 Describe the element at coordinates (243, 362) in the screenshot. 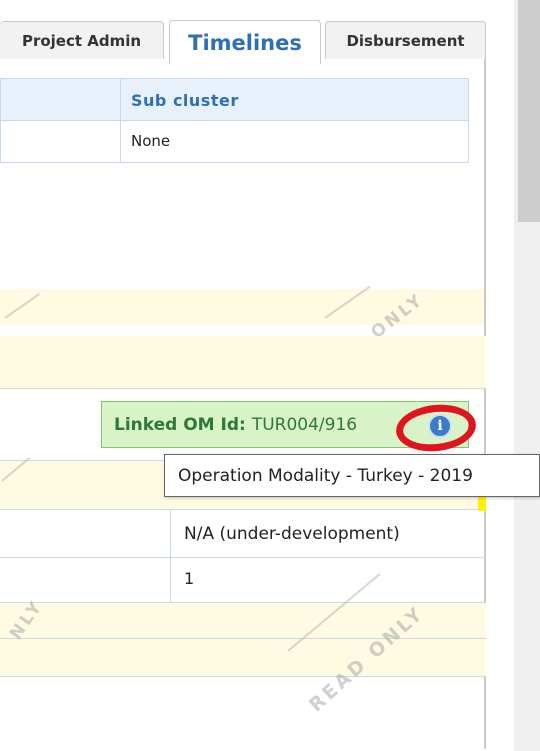

I see `readonly-band` at that location.